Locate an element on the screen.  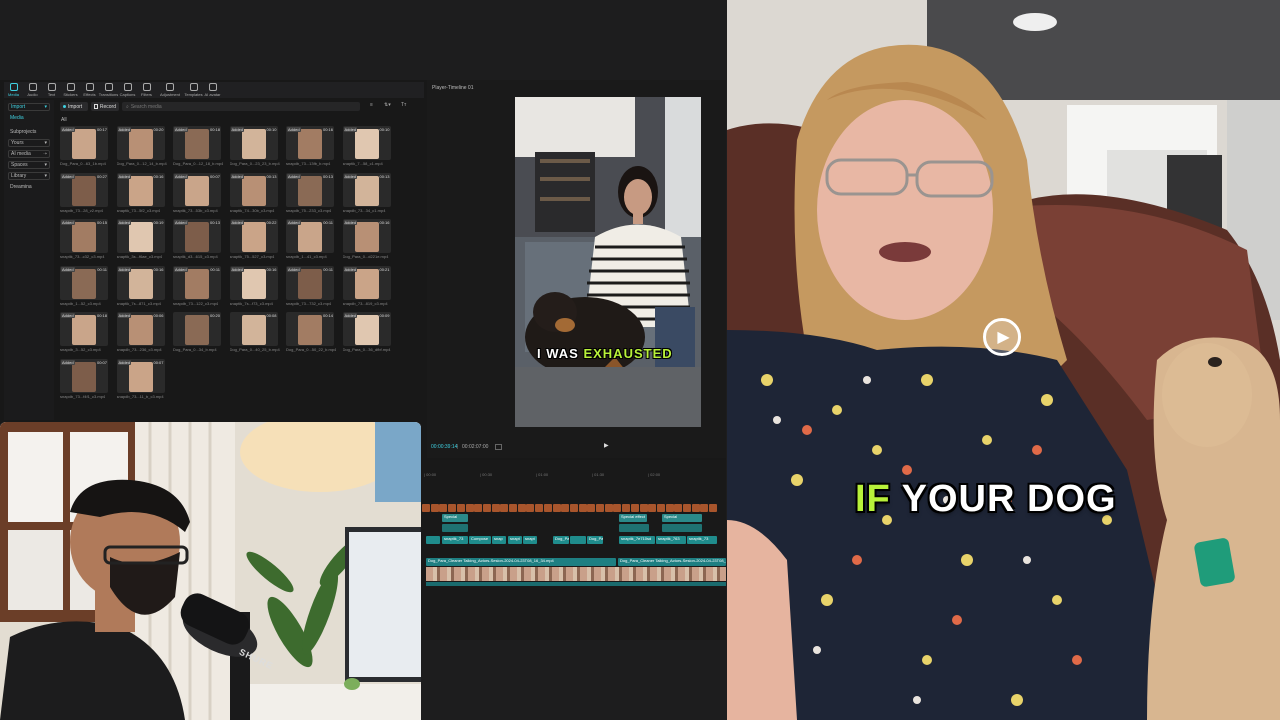
tool-templates: Templates is located at coordinates (193, 90).